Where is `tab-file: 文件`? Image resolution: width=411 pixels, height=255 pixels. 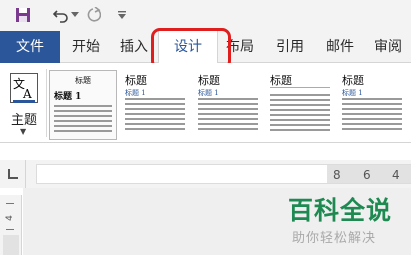
tab-file: 文件 is located at coordinates (30, 47).